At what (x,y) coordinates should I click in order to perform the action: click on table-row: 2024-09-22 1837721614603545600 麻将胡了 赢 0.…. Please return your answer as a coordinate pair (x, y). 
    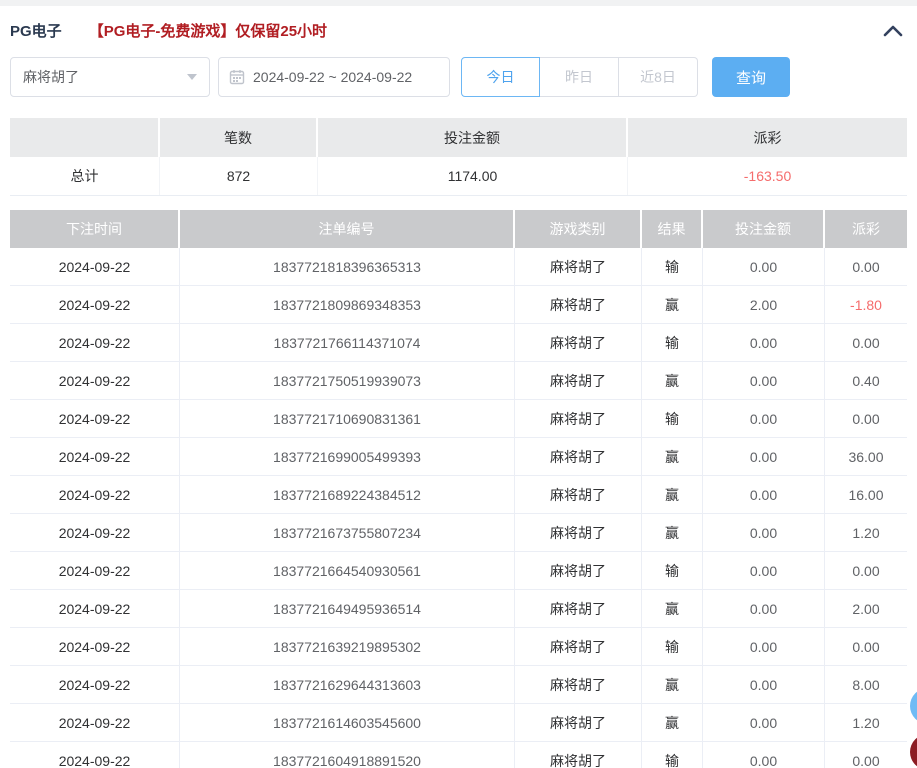
    Looking at the image, I should click on (458, 723).